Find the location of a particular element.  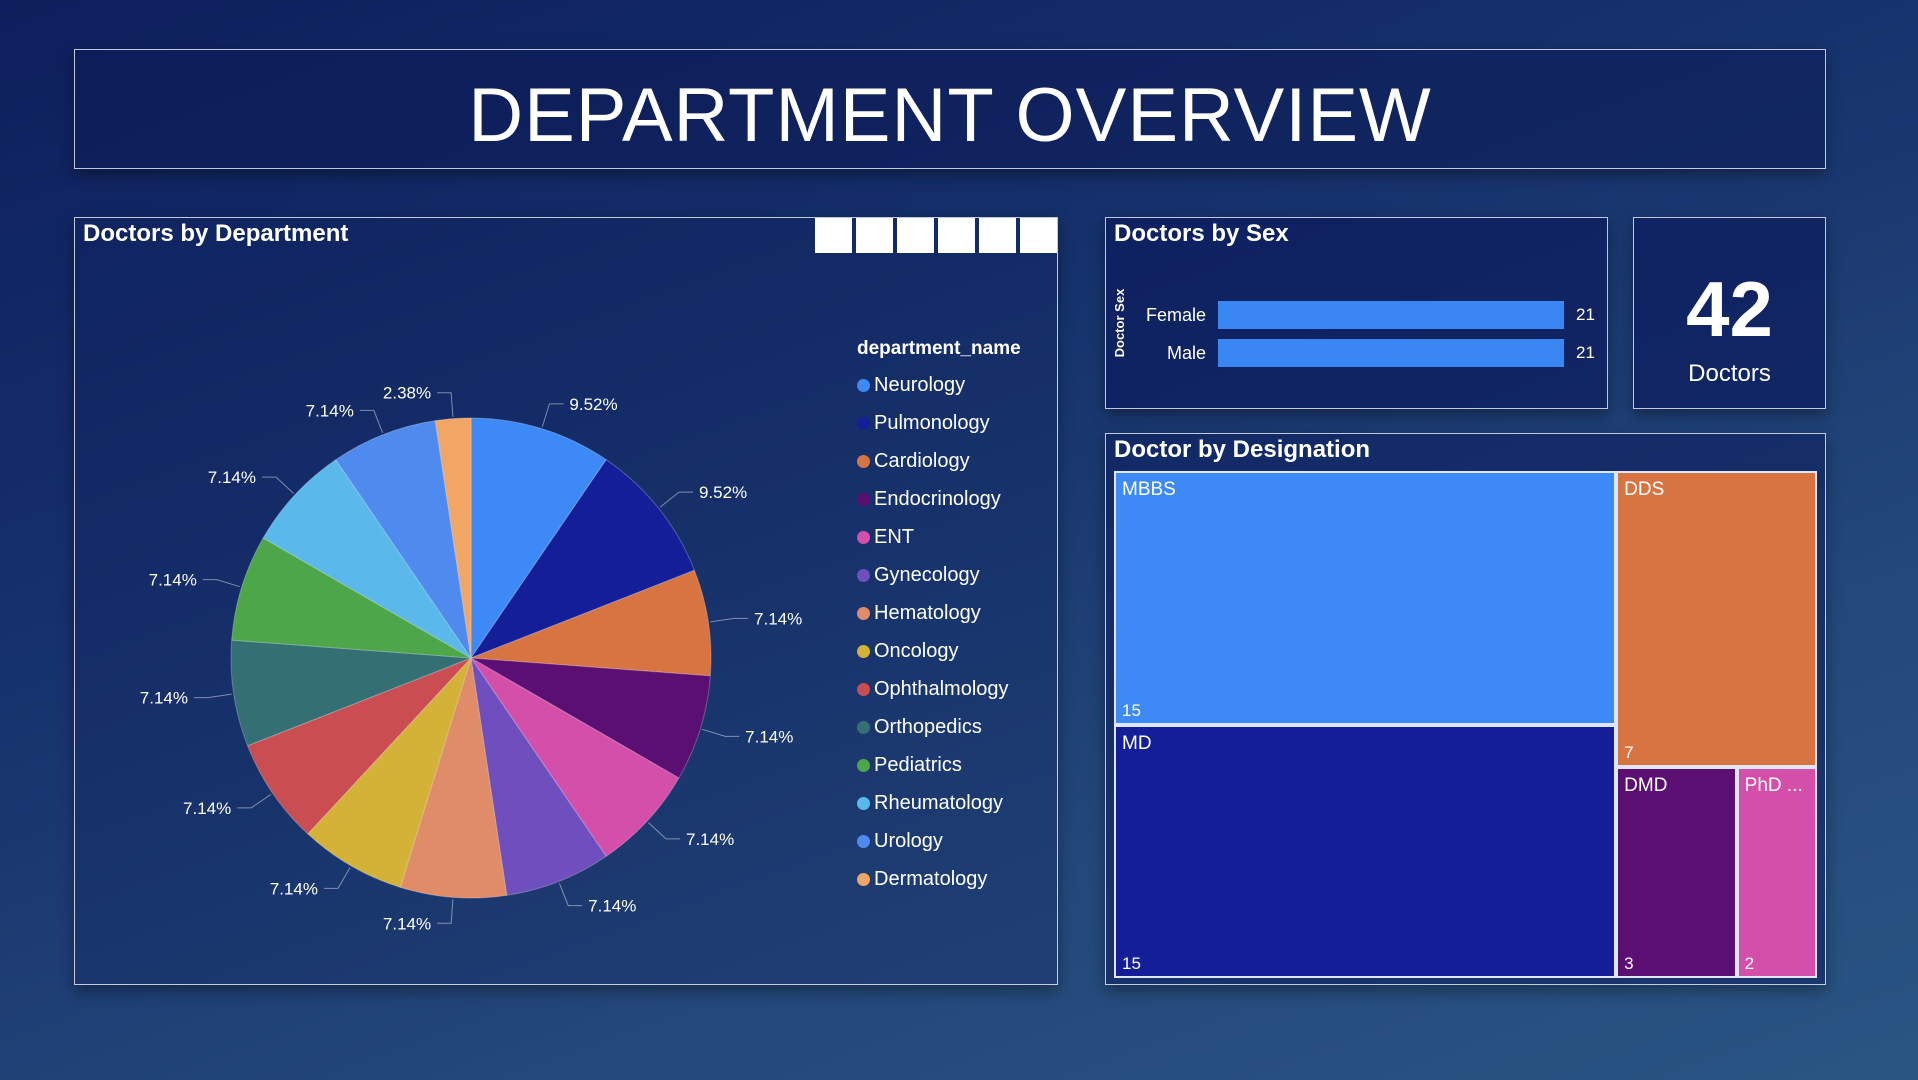

sex-value-label: 21 is located at coordinates (1585, 314).